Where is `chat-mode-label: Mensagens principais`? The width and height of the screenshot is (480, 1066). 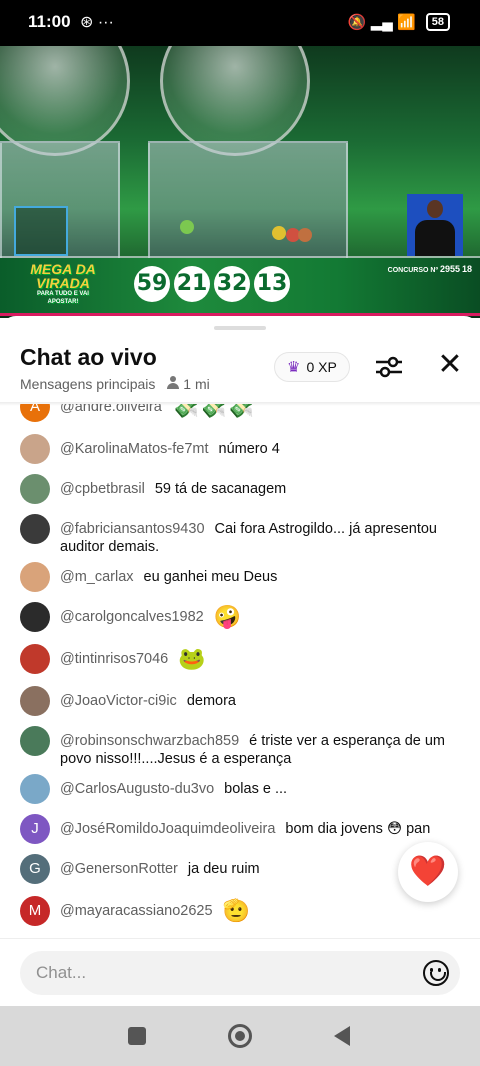 chat-mode-label: Mensagens principais is located at coordinates (88, 384).